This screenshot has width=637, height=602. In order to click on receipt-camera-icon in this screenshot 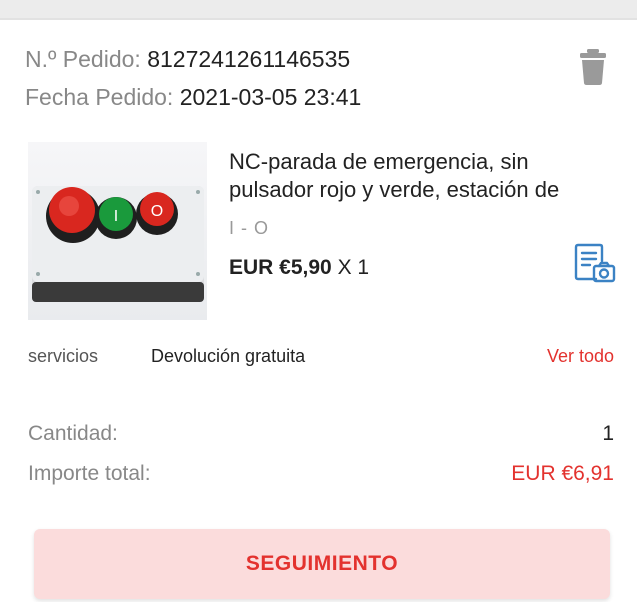, I will do `click(594, 263)`.